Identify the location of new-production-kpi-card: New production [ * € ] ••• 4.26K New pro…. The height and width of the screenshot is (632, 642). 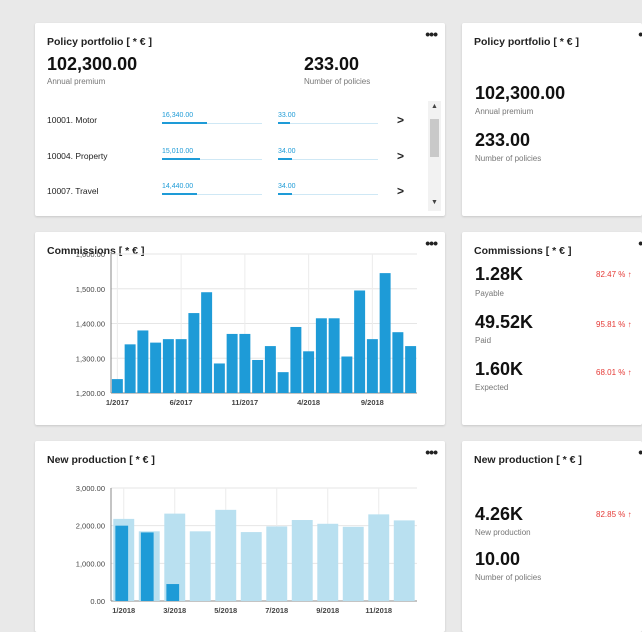
(552, 536).